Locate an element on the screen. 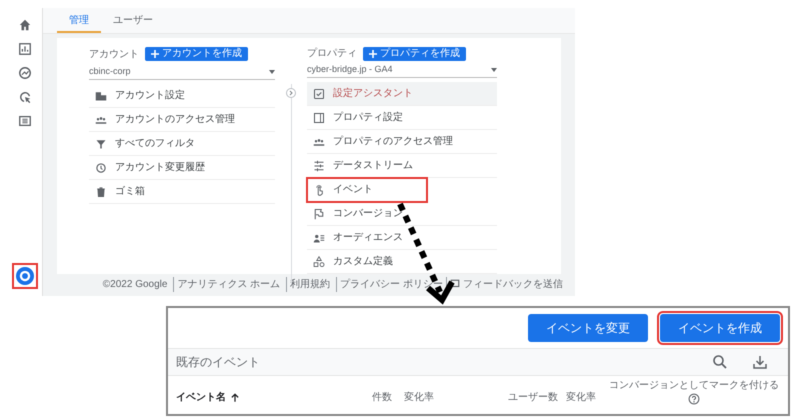 This screenshot has width=800, height=419. help-icon is located at coordinates (694, 399).